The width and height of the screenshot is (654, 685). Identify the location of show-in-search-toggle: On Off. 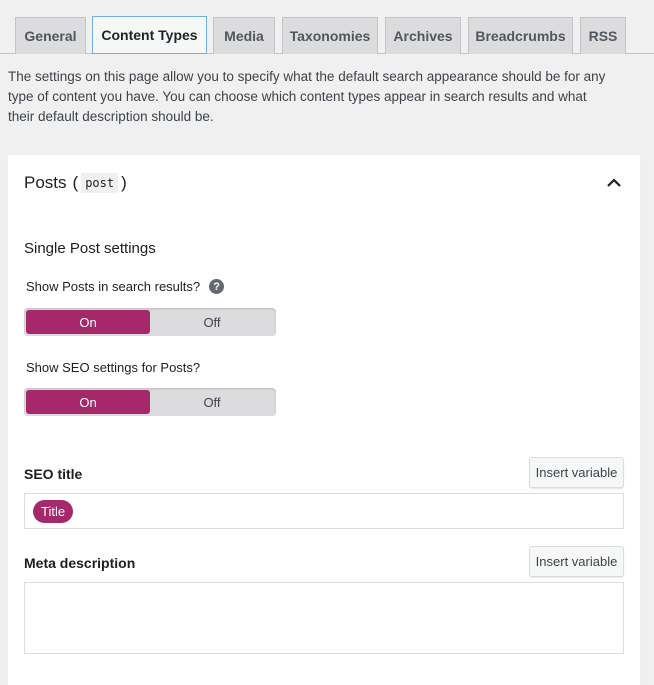
(150, 322).